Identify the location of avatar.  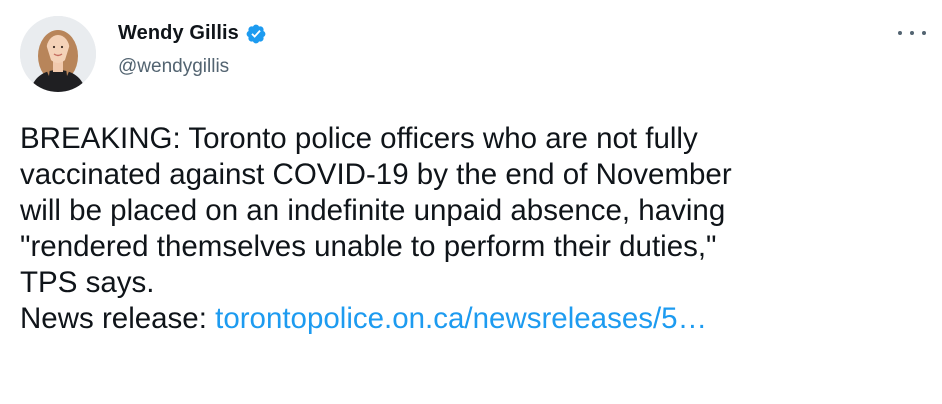
(58, 54).